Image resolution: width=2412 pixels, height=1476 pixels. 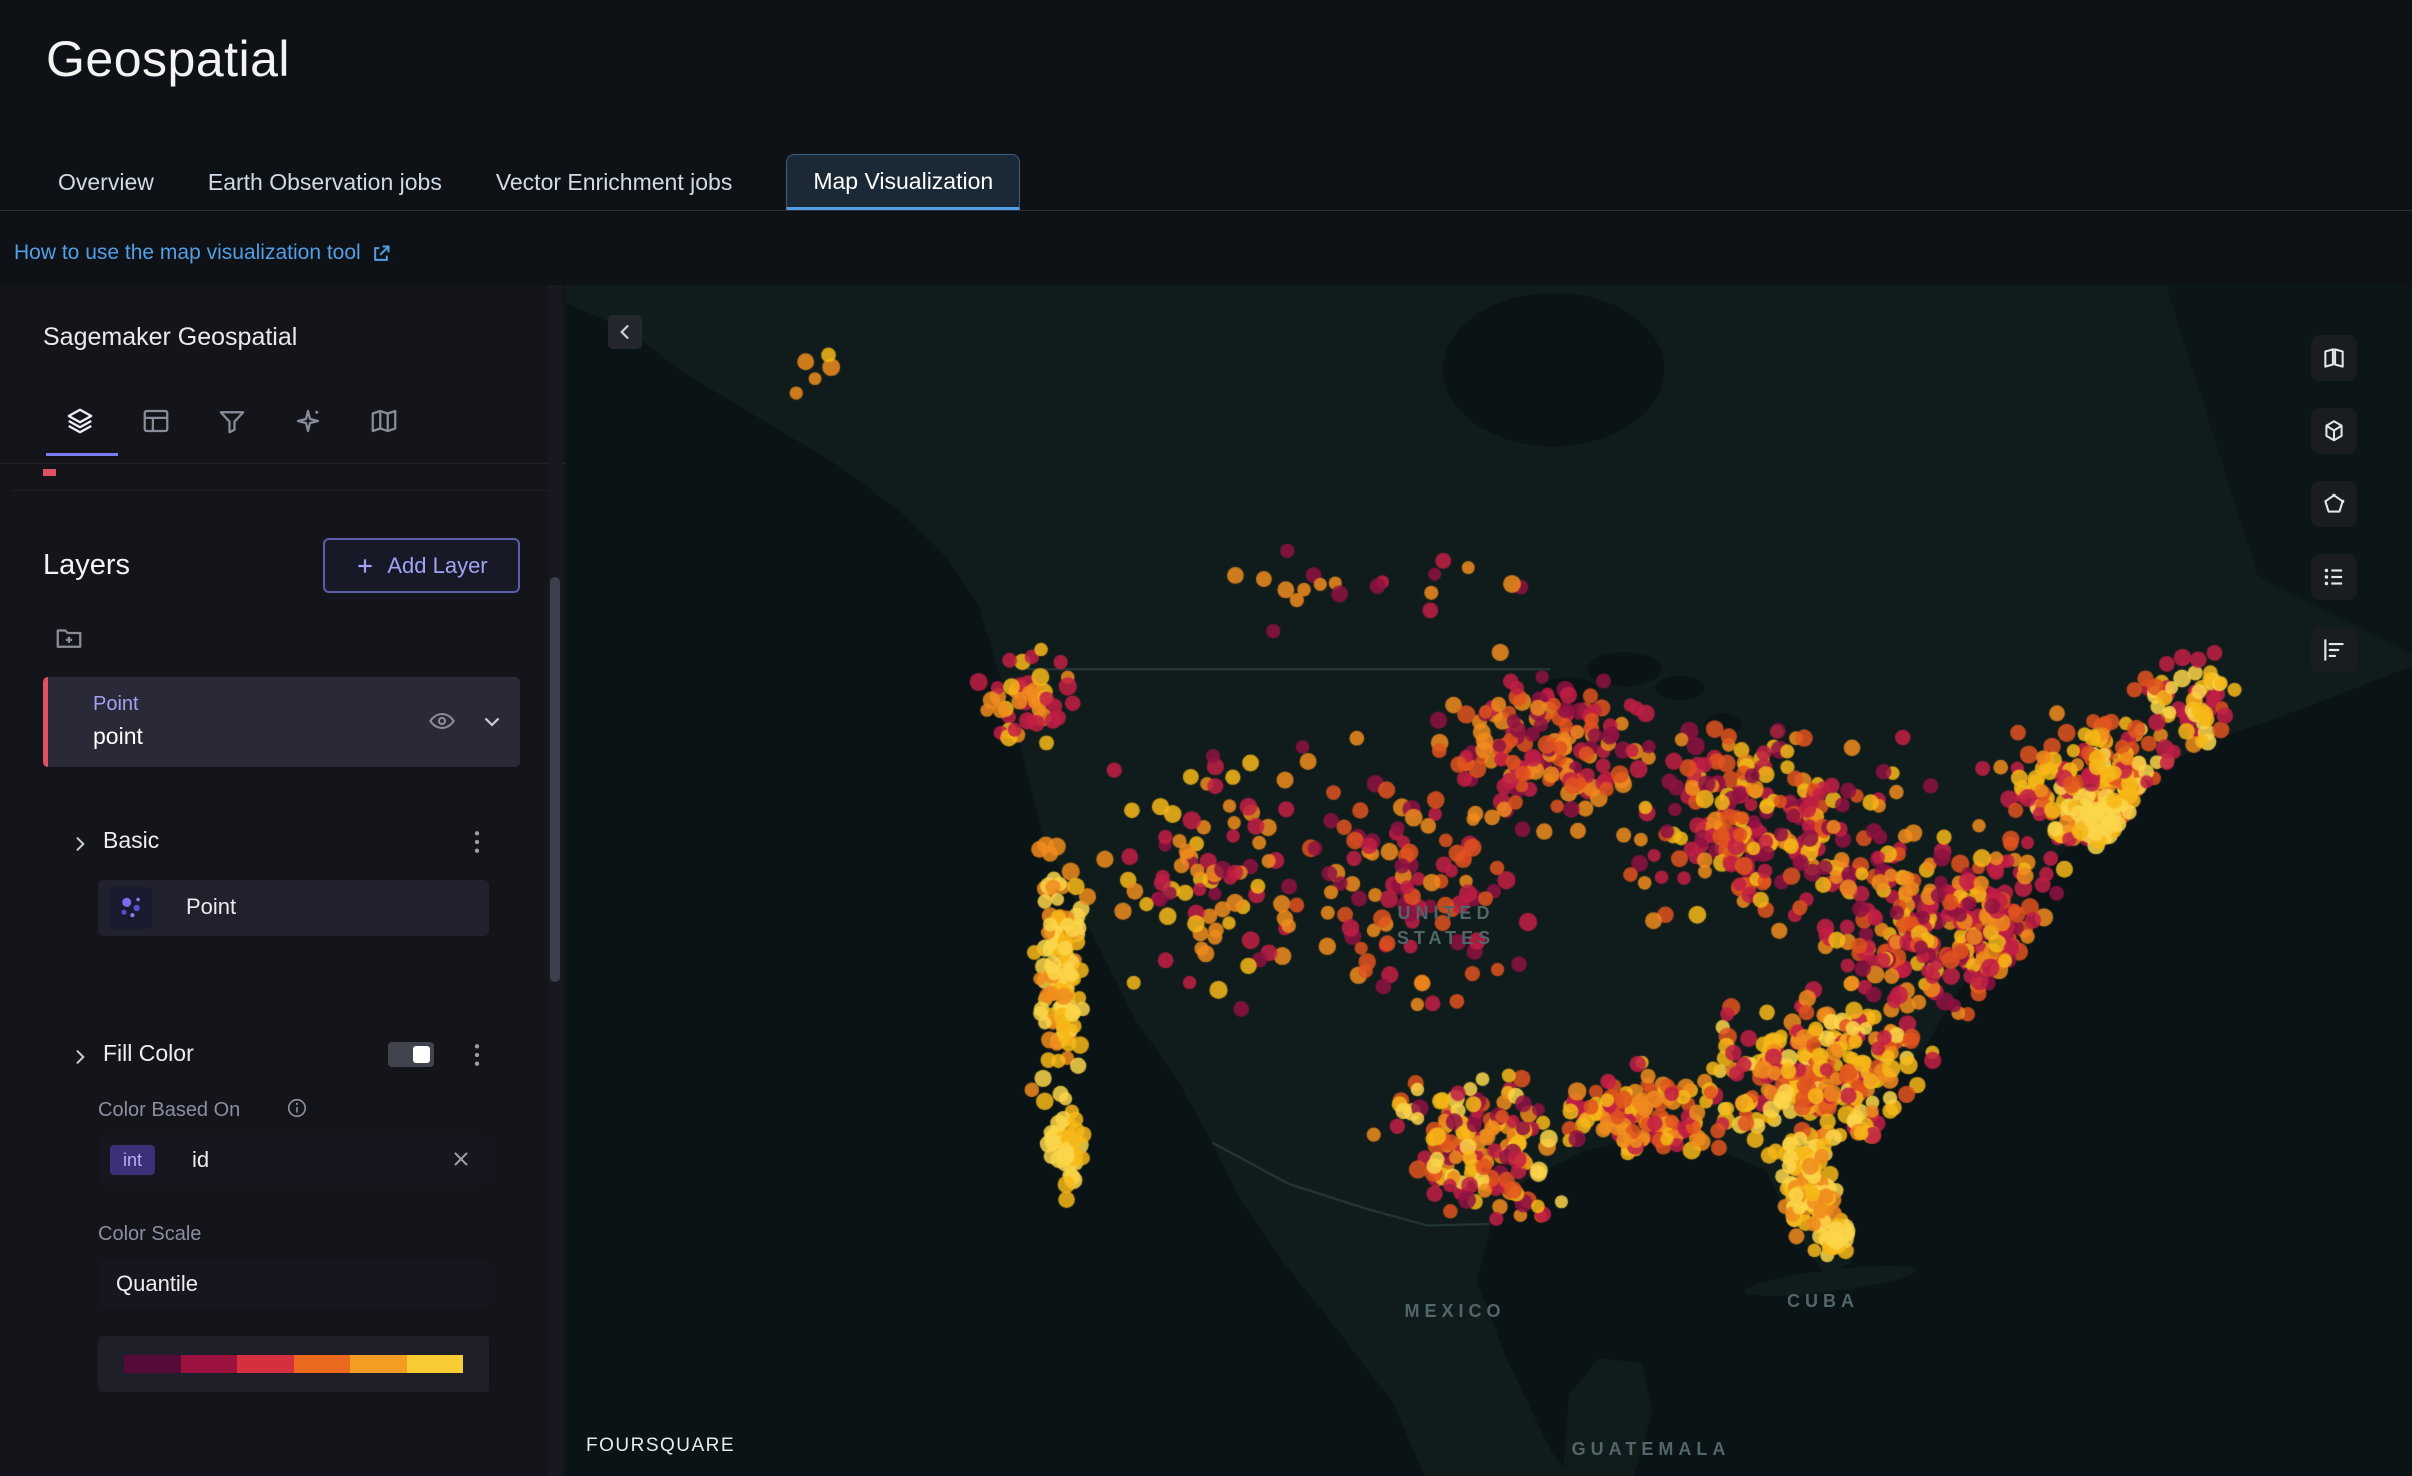 I want to click on legend-icon, so click(x=2334, y=577).